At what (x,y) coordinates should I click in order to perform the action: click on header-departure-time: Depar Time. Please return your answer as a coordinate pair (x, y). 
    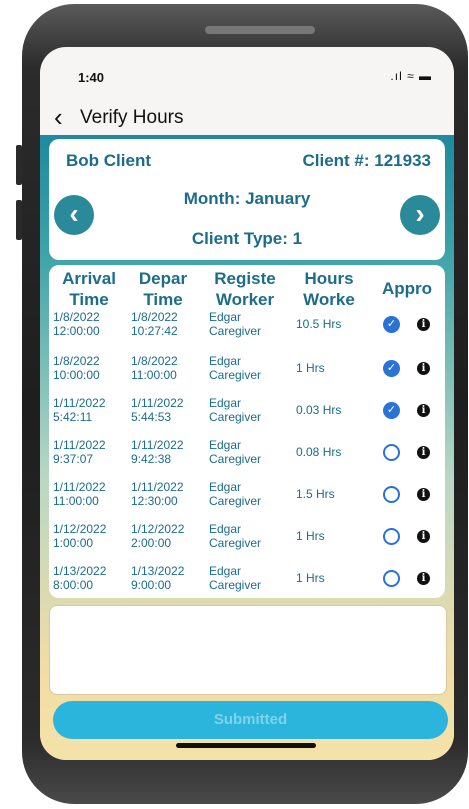
    Looking at the image, I should click on (163, 289).